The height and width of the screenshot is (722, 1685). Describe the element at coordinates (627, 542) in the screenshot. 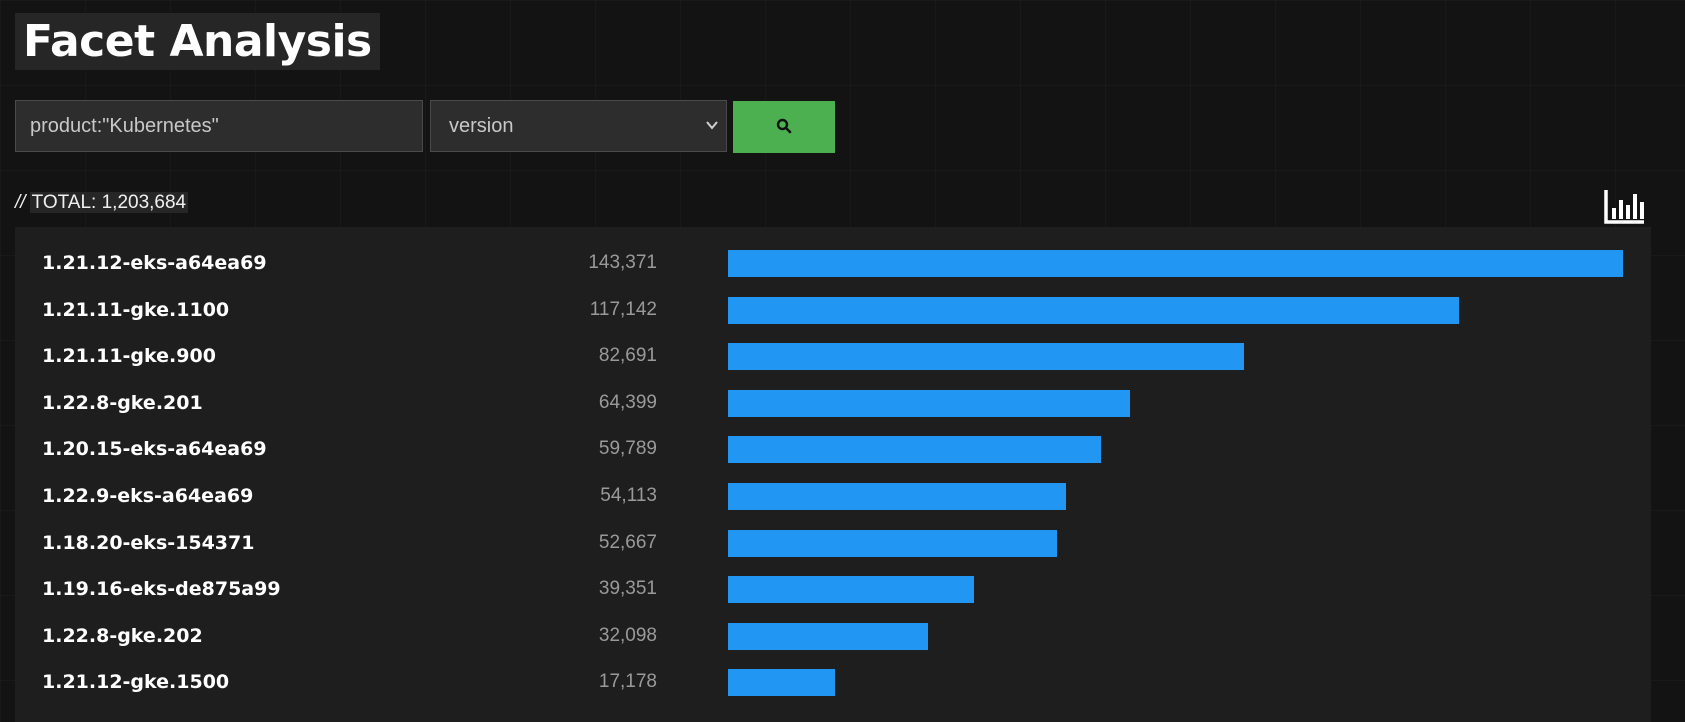

I see `facet-count: 52,667` at that location.